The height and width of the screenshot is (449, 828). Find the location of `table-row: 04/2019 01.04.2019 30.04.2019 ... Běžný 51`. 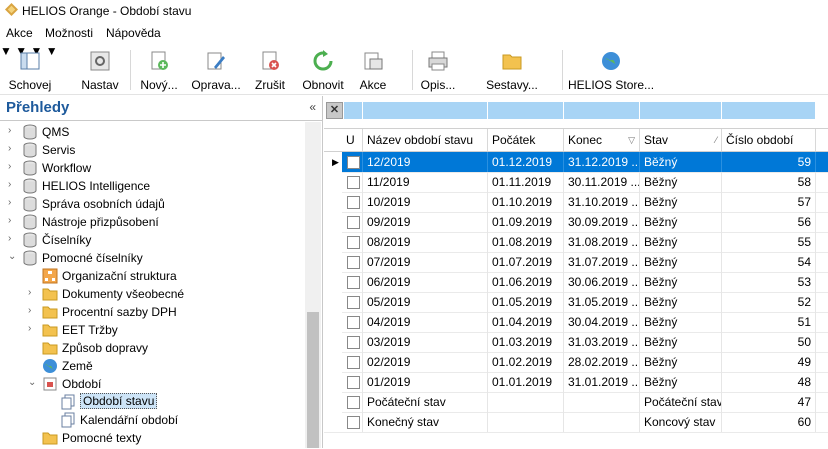

table-row: 04/2019 01.04.2019 30.04.2019 ... Běžný 51 is located at coordinates (576, 322).